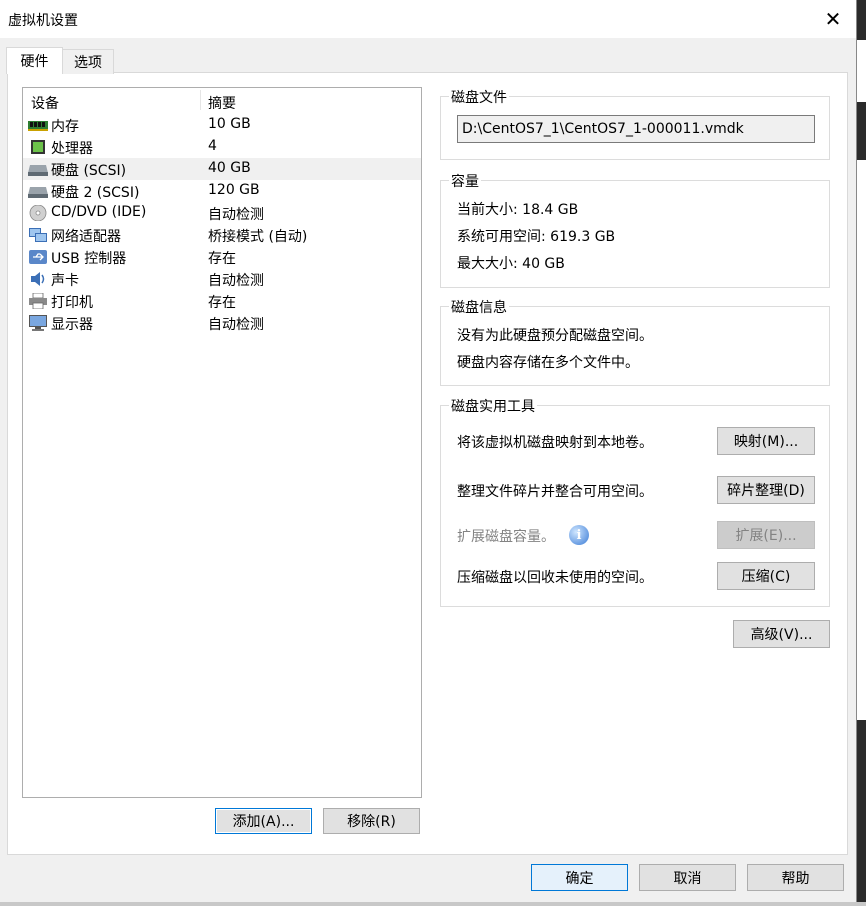  I want to click on defrag-description: 整理文件碎片并整合可用空间。, so click(555, 492).